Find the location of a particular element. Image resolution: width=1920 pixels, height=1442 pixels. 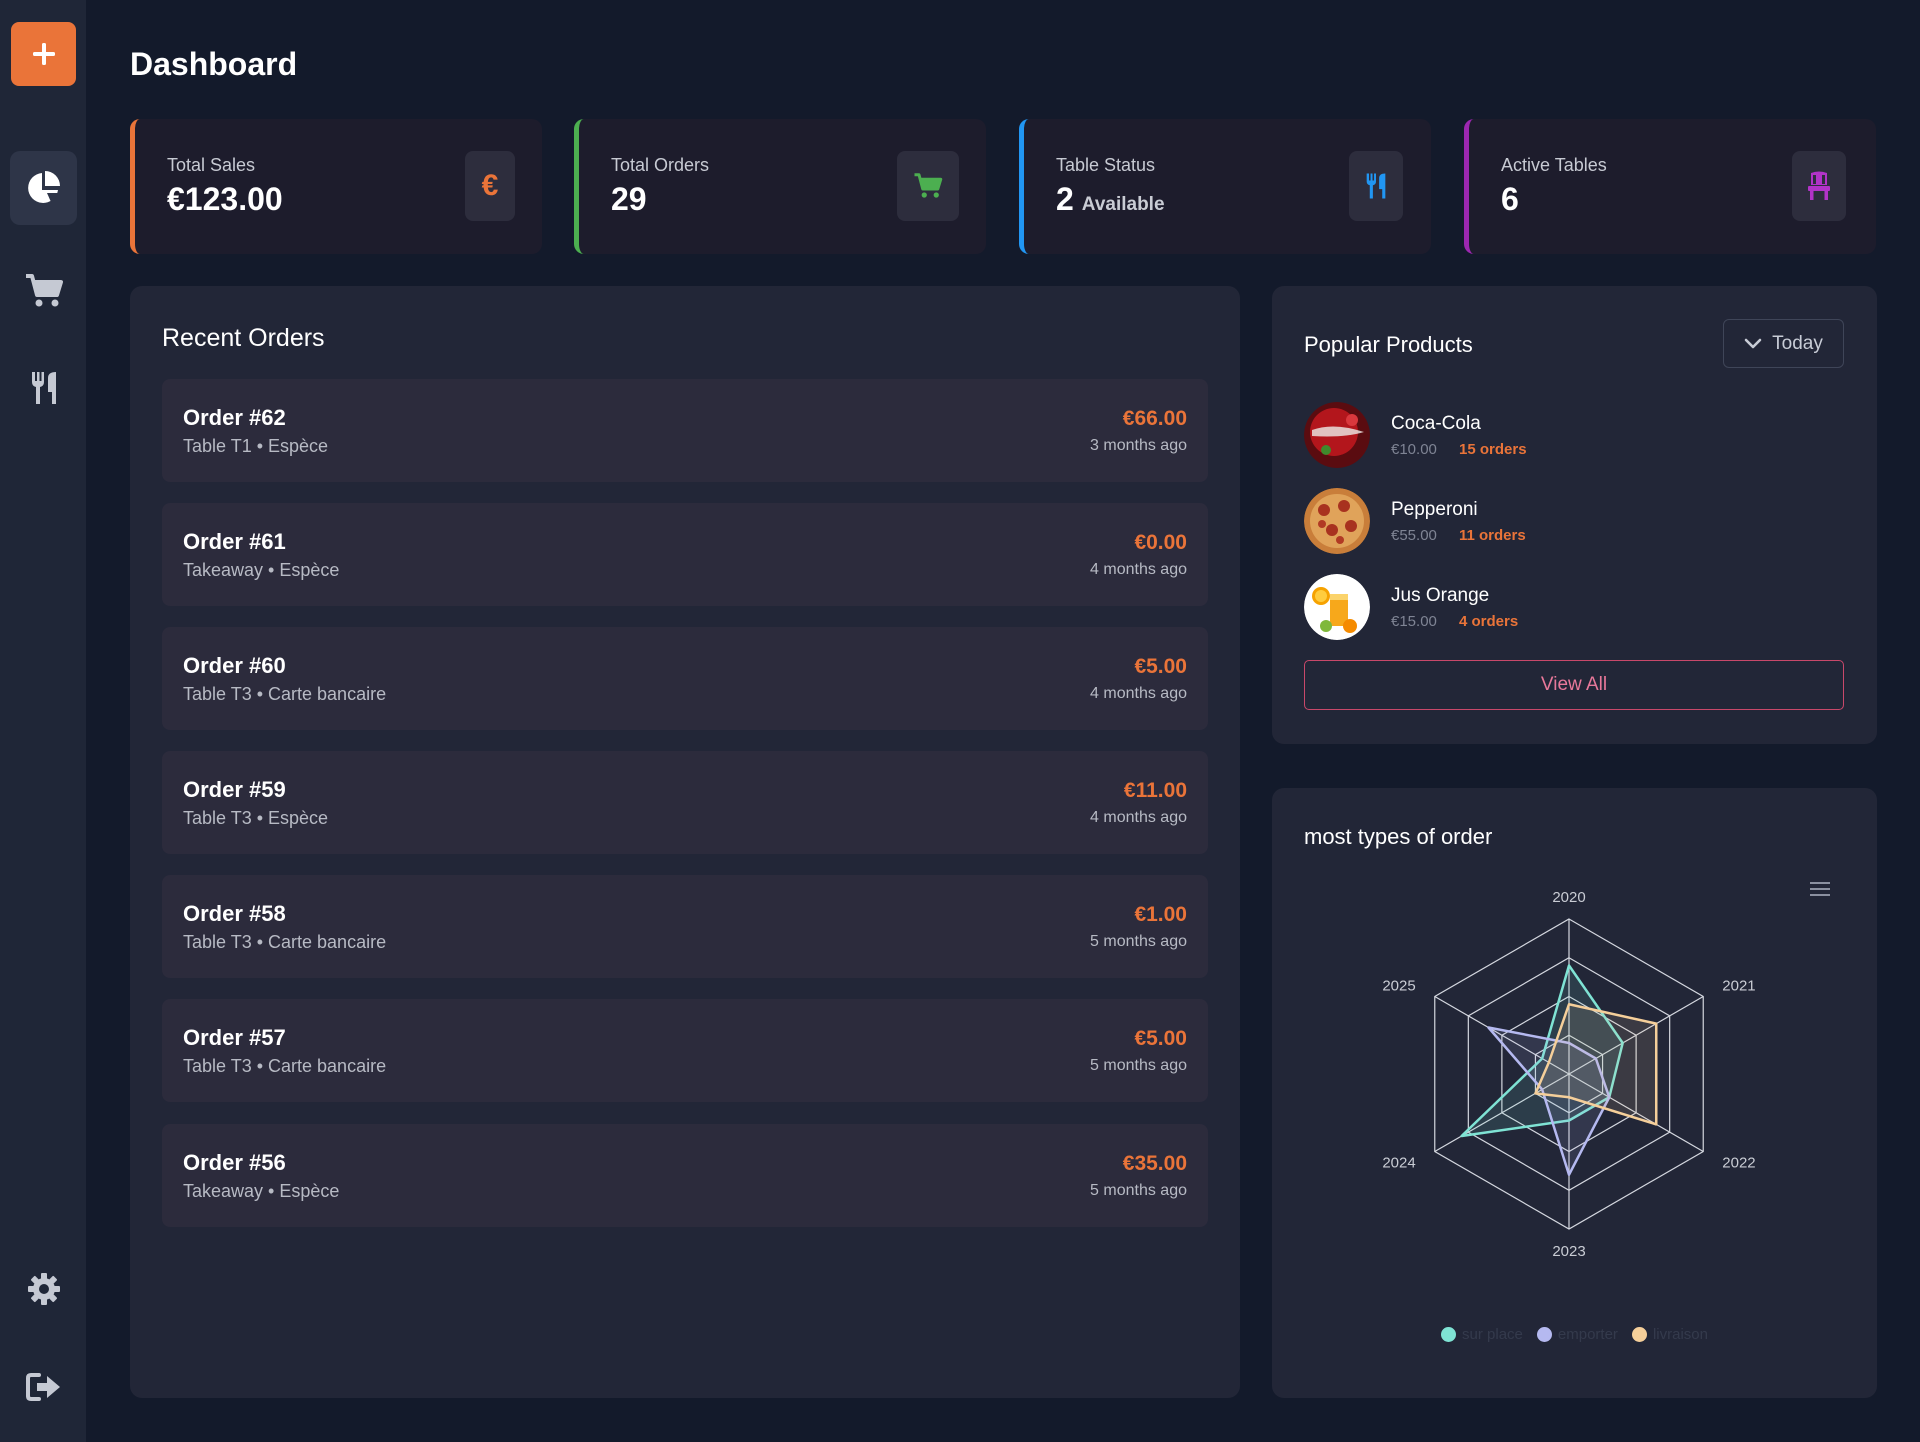

order-subtitle: Table T3 • Espèce is located at coordinates (256, 818).